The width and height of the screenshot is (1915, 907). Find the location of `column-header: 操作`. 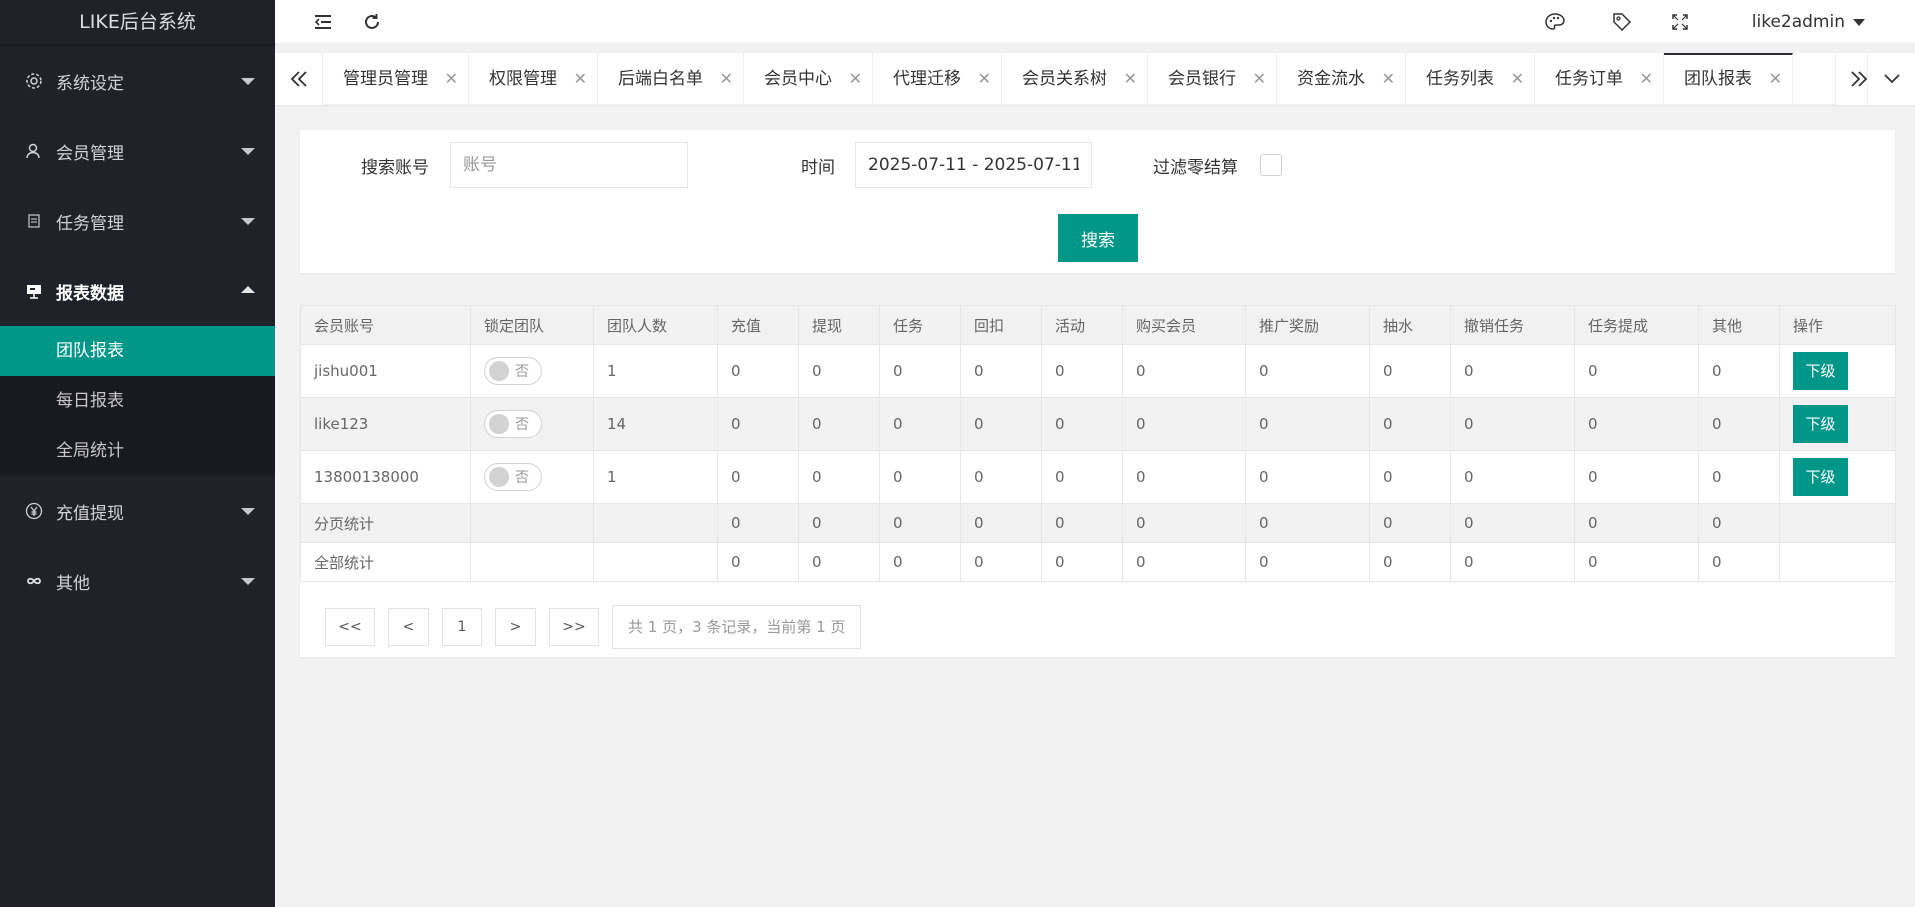

column-header: 操作 is located at coordinates (1837, 325).